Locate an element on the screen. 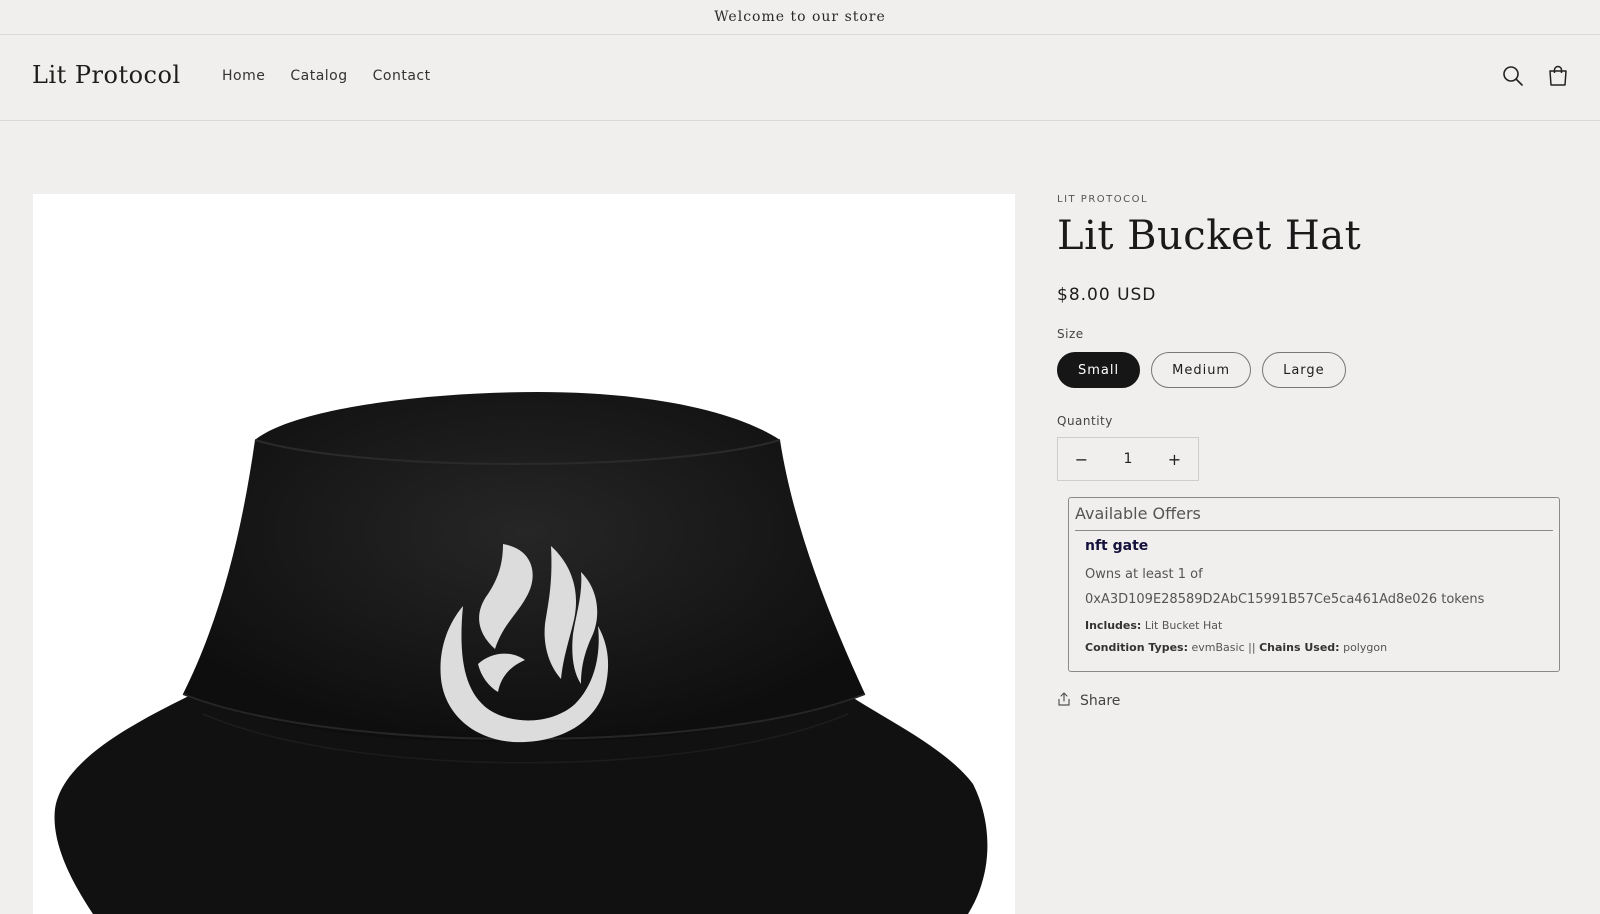 This screenshot has width=1600, height=914. search-icon is located at coordinates (1513, 76).